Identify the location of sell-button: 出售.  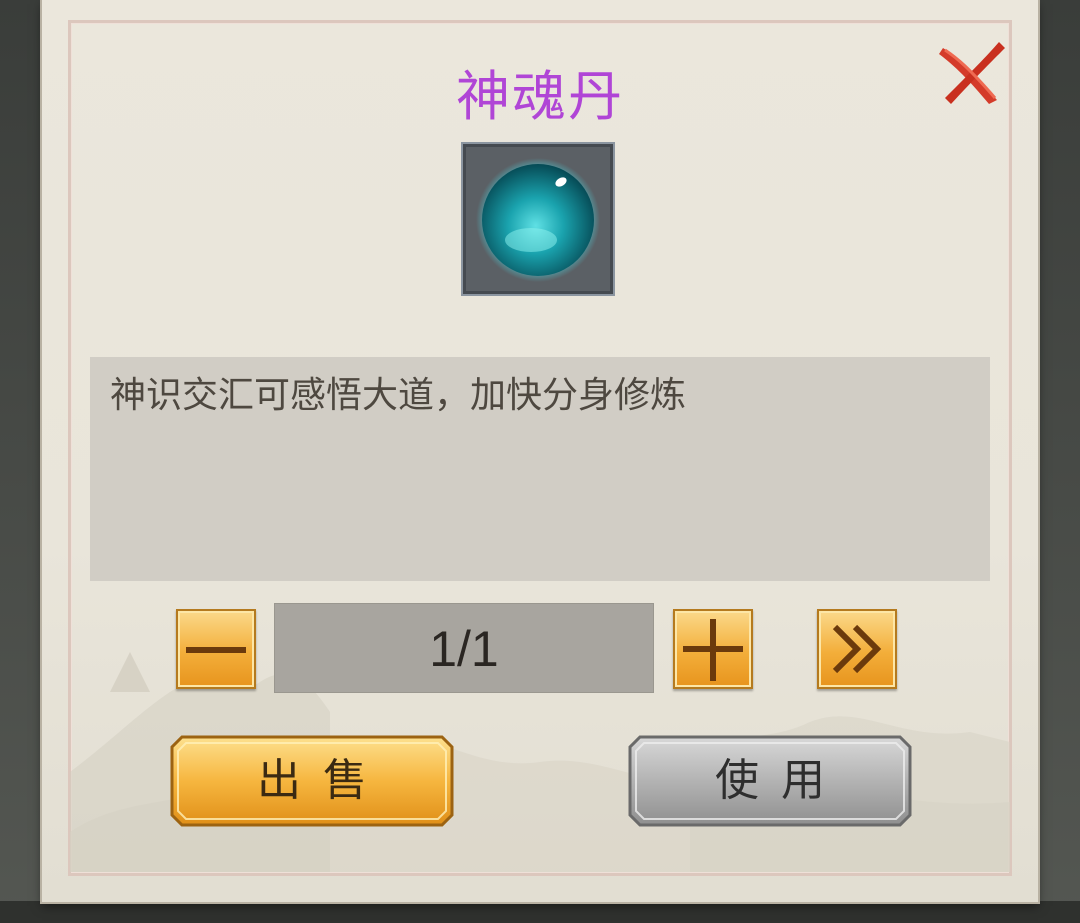
(312, 781).